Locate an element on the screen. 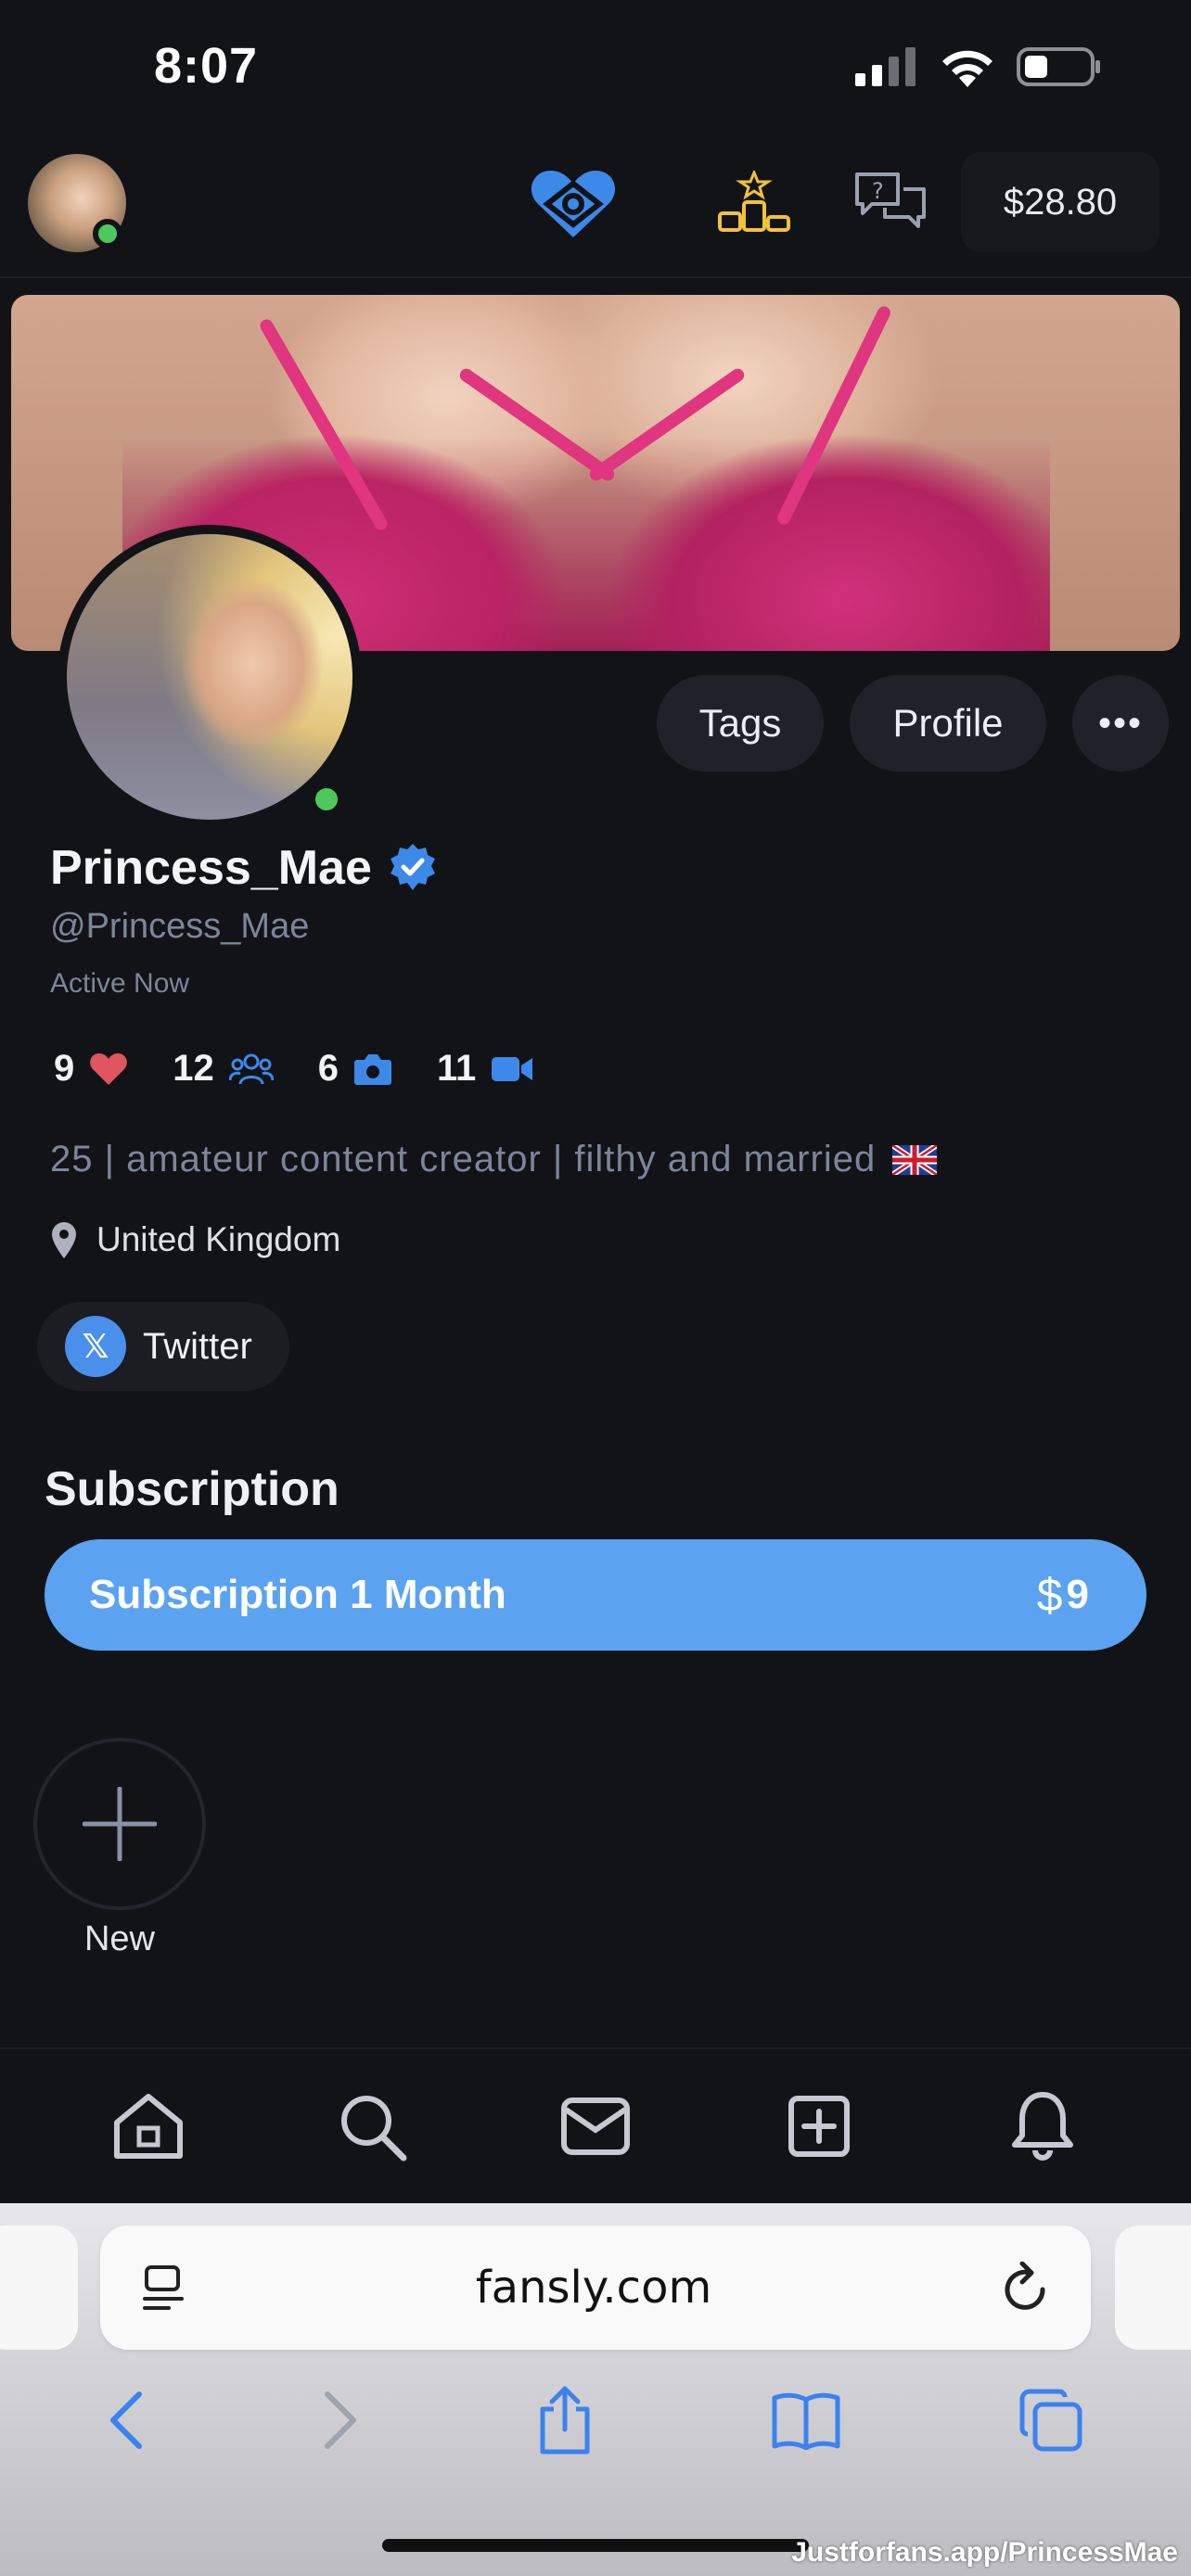  bookmarks-icon is located at coordinates (806, 2420).